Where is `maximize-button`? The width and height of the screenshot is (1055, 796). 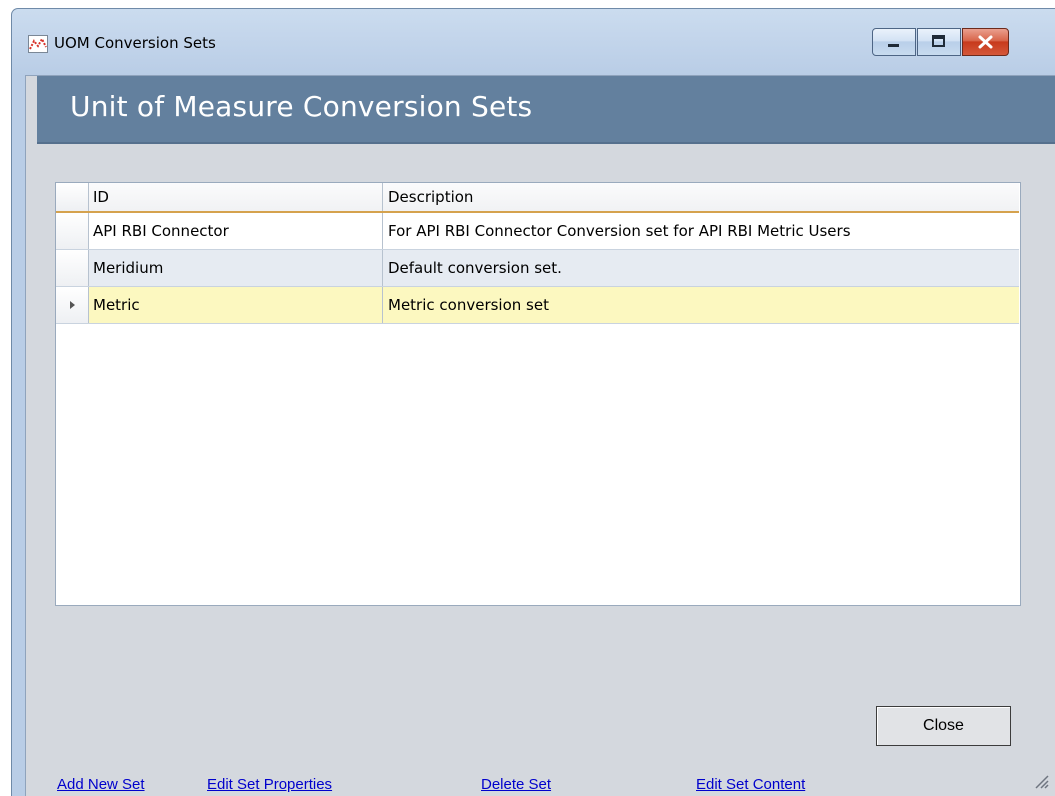 maximize-button is located at coordinates (939, 42).